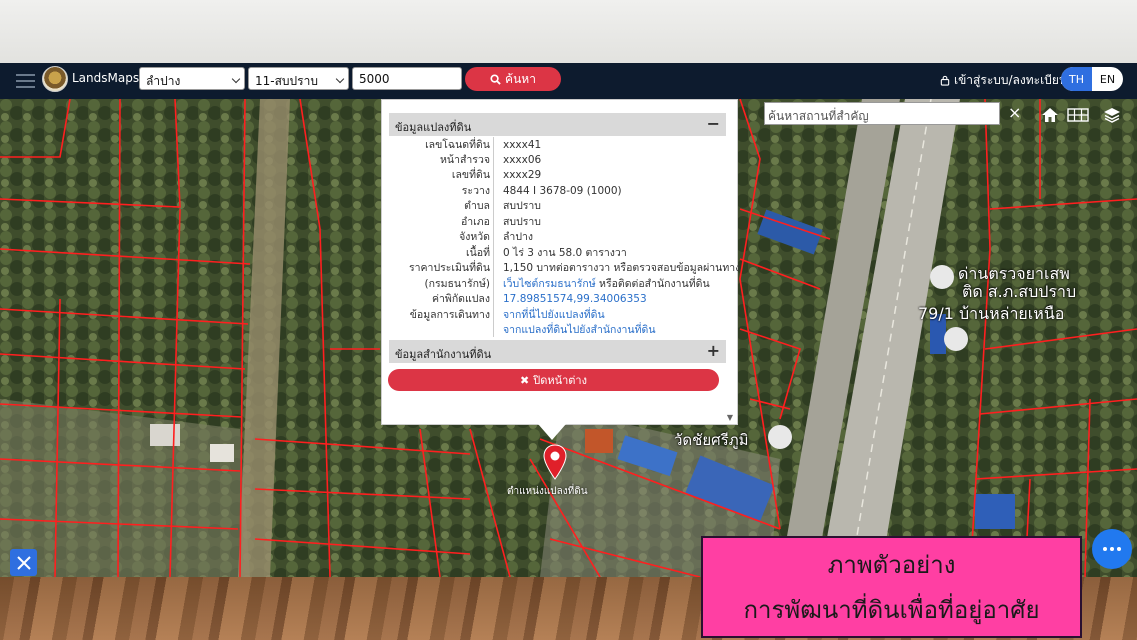 The width and height of the screenshot is (1137, 640). Describe the element at coordinates (457, 284) in the screenshot. I see `info-label: (กรมธนารักษ์)` at that location.